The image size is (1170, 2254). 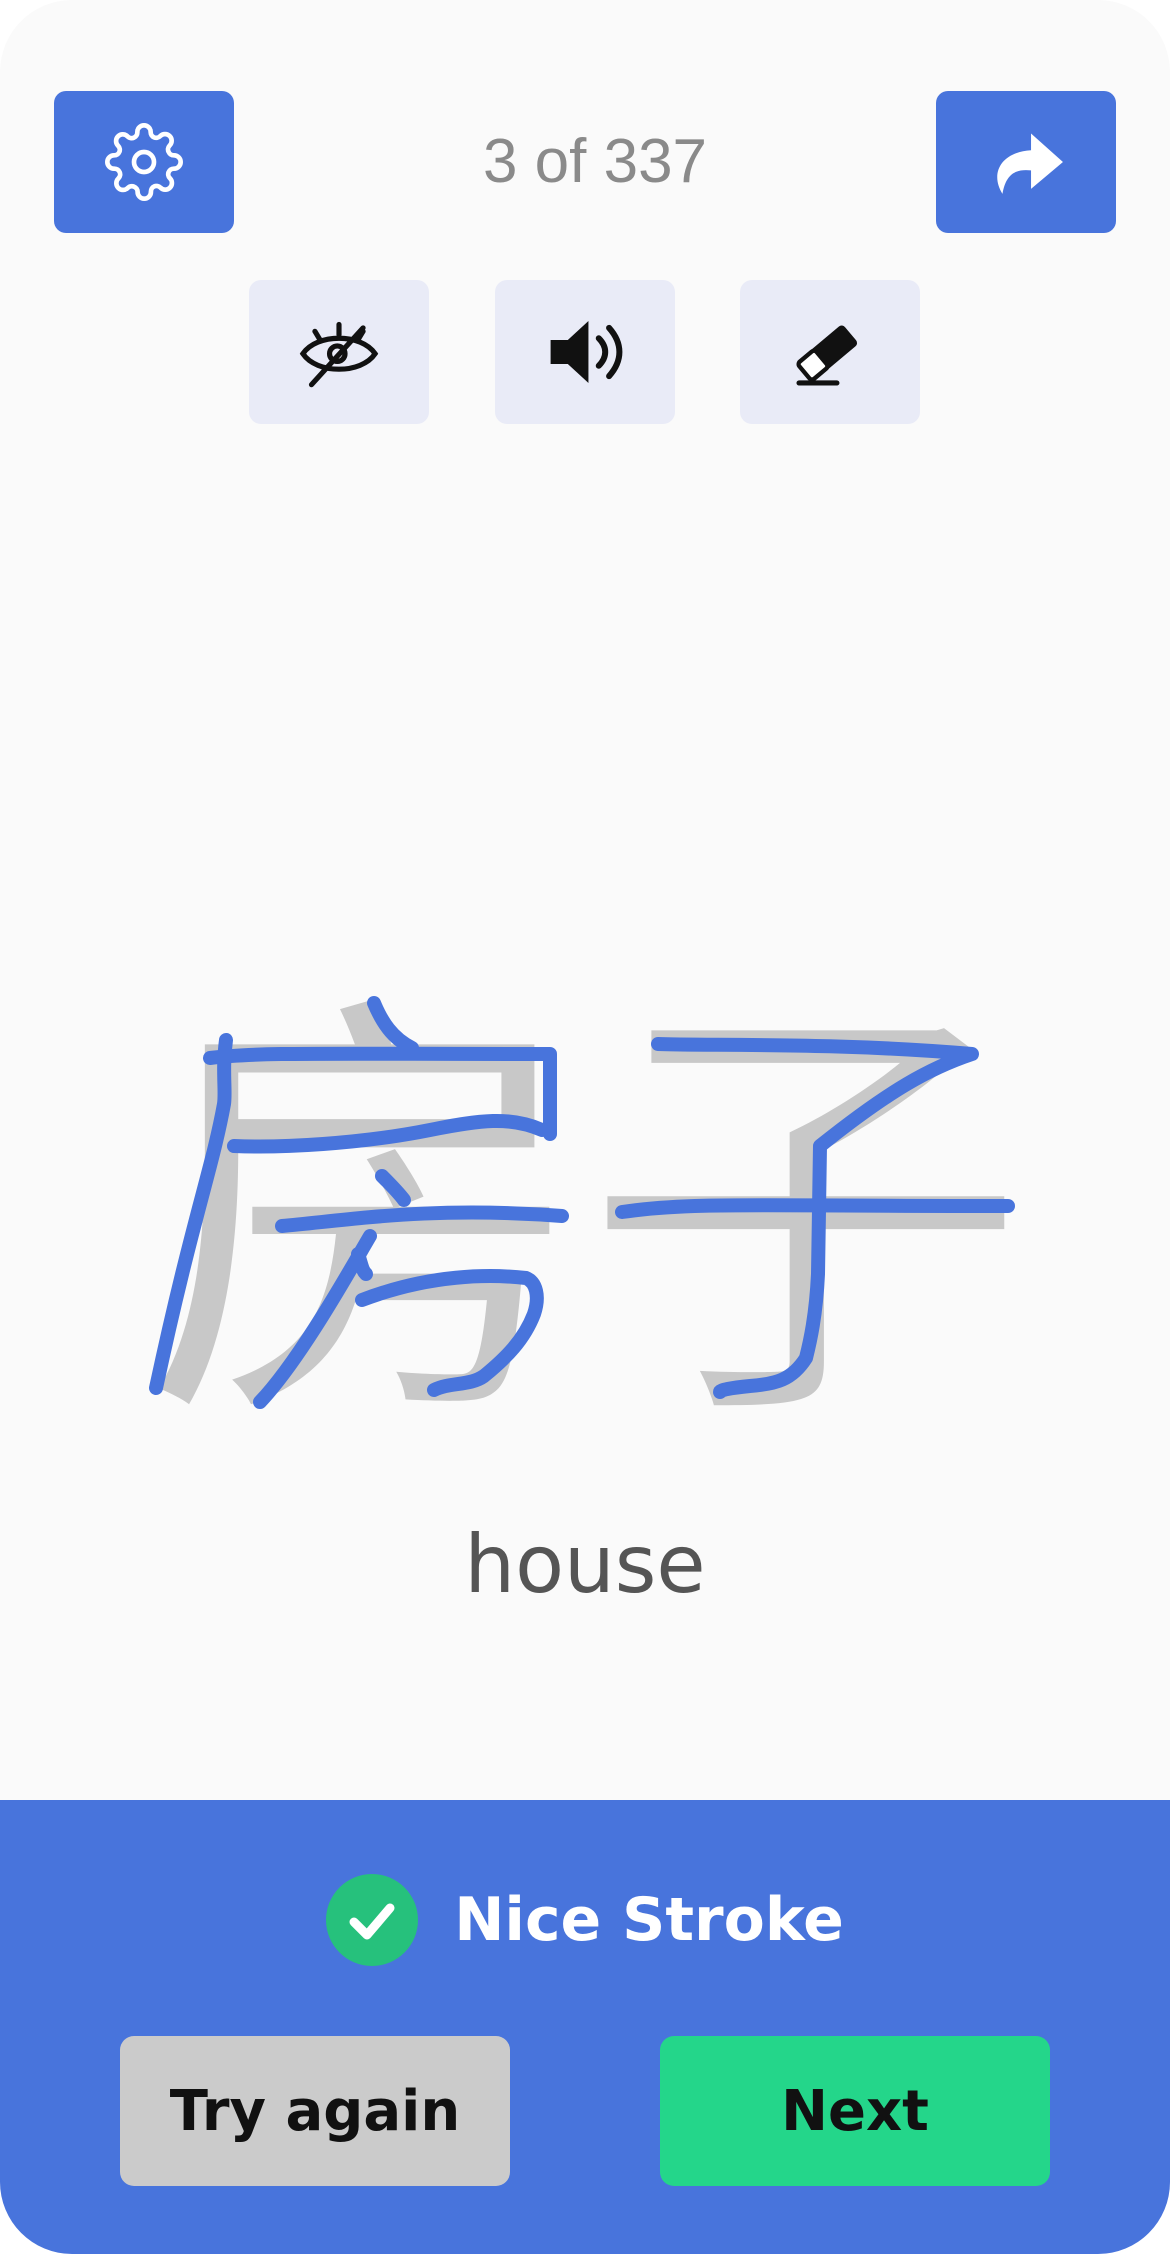 I want to click on card-counter: 3 of 337, so click(x=595, y=161).